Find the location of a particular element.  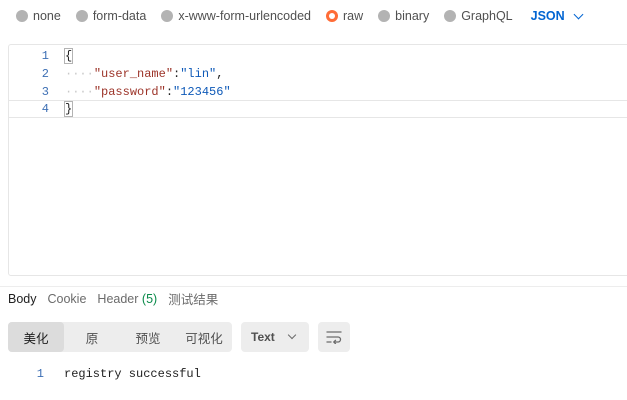

view-mode-preview: 预览 is located at coordinates (148, 337).